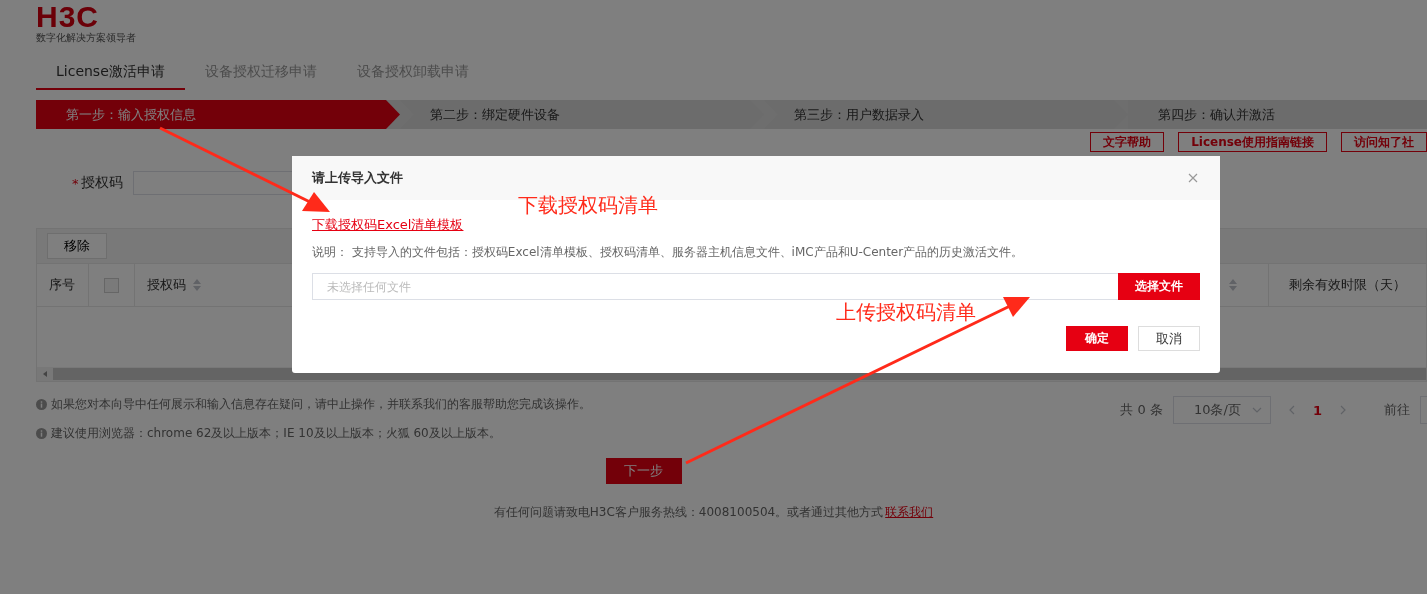 This screenshot has height=594, width=1427. What do you see at coordinates (643, 471) in the screenshot?
I see `next-step-button: 下一步` at bounding box center [643, 471].